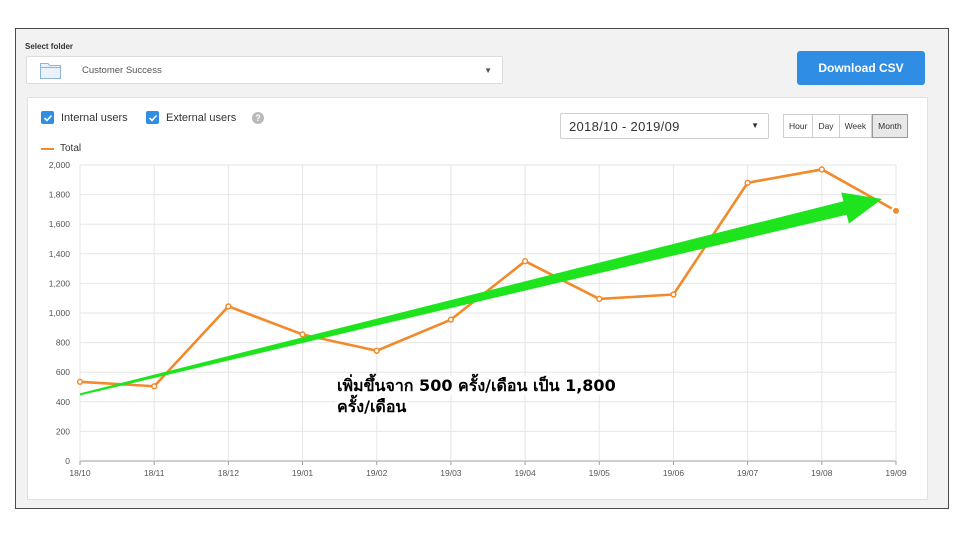 The height and width of the screenshot is (540, 960). I want to click on y-tick-label: 200, so click(63, 431).